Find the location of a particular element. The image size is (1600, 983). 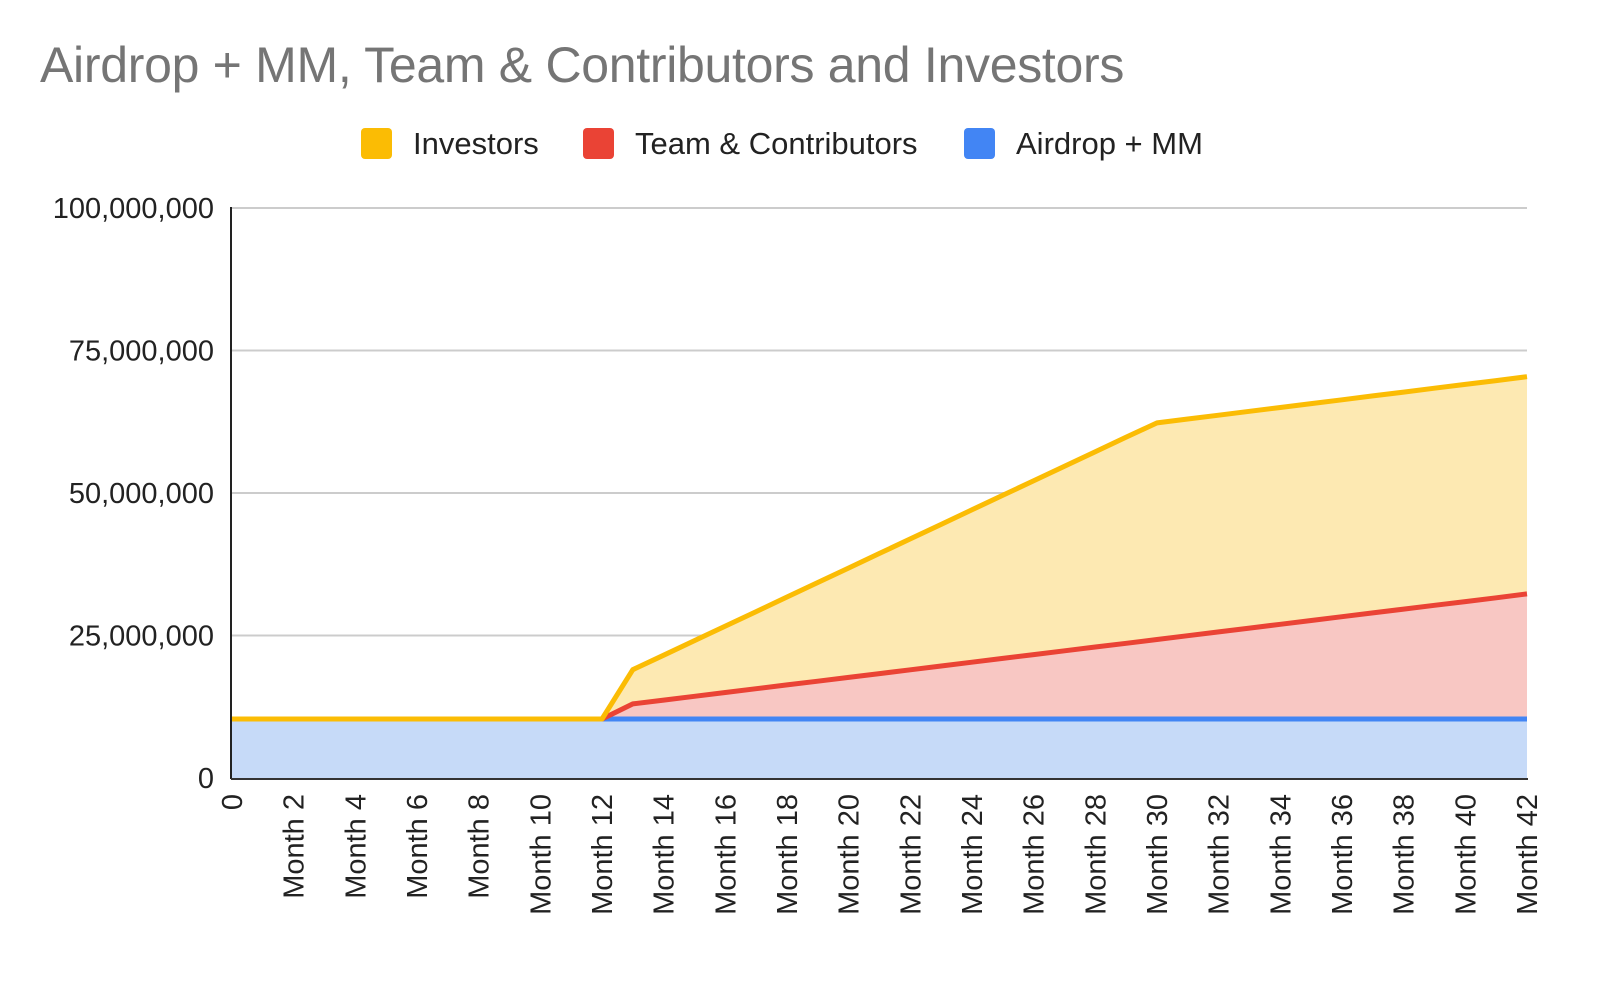

legend-swatch-investors is located at coordinates (376, 143).